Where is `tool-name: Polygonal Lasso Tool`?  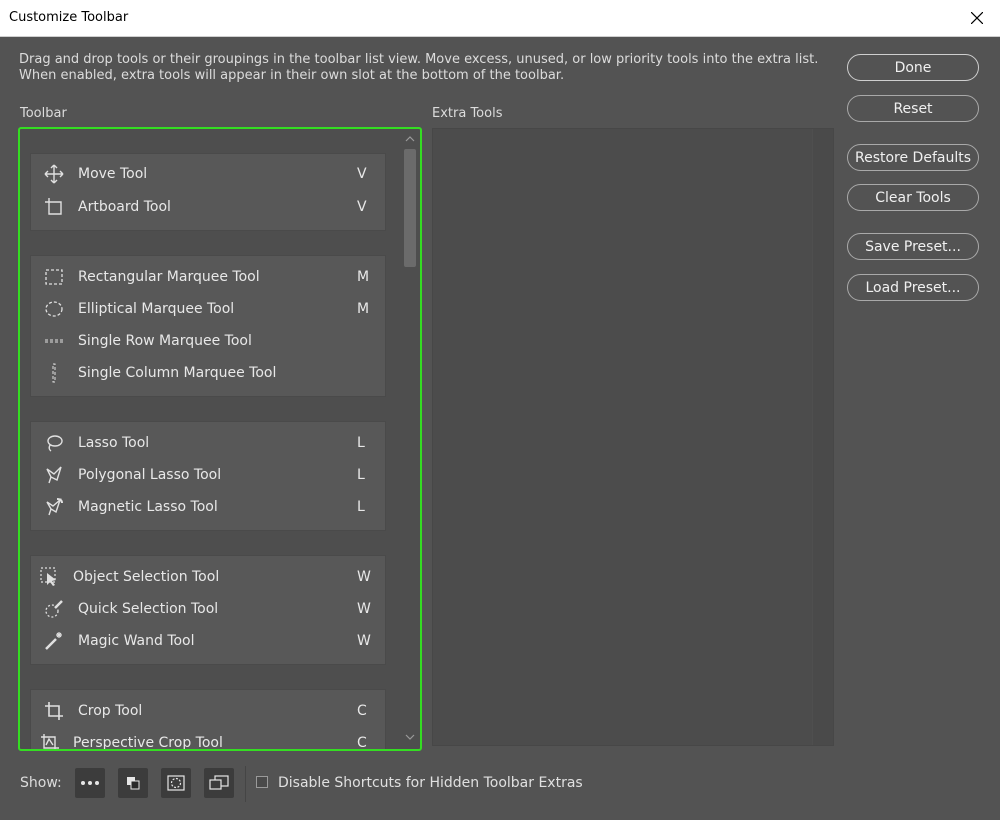 tool-name: Polygonal Lasso Tool is located at coordinates (150, 475).